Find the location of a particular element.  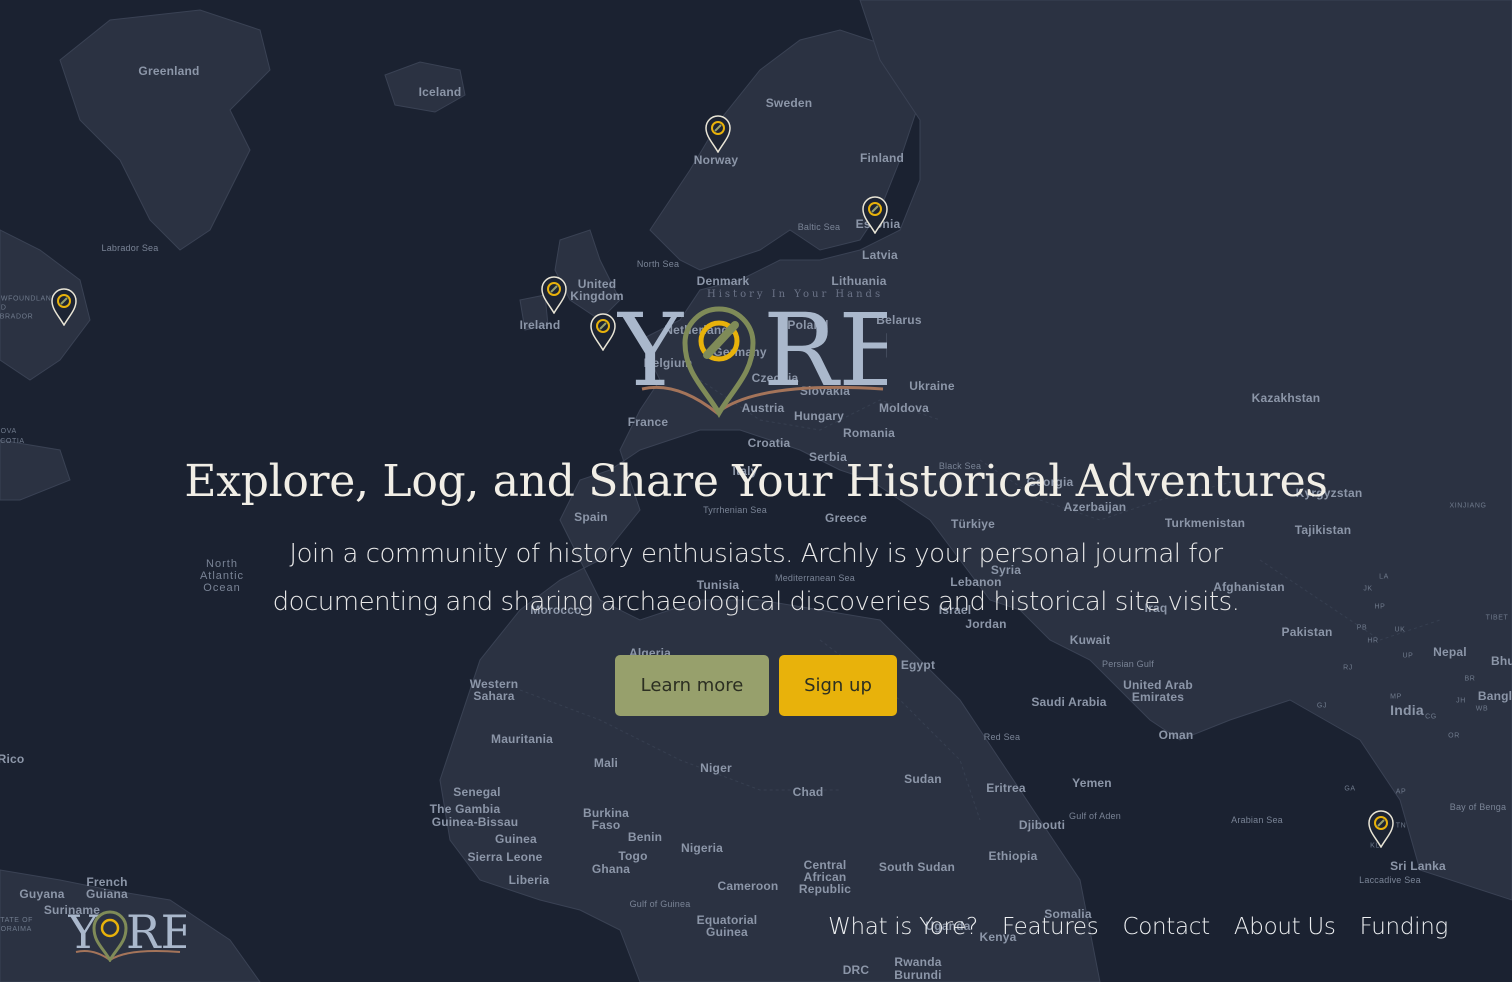

map-label-state-wb: WB is located at coordinates (1482, 709).